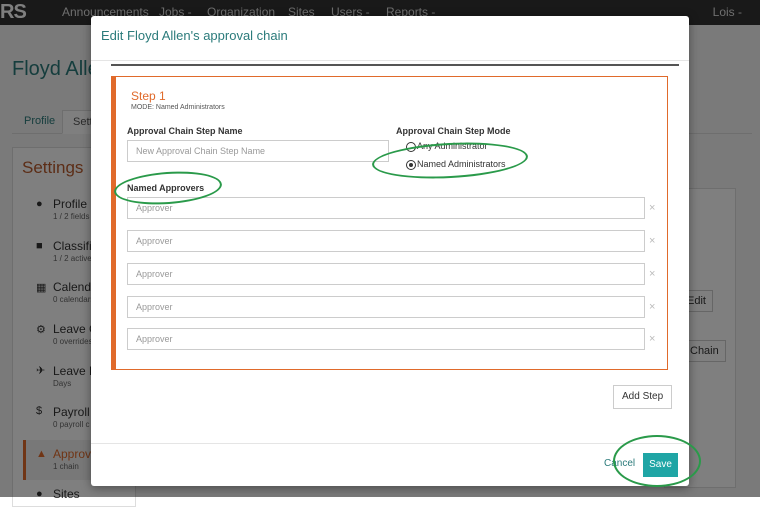 This screenshot has height=507, width=760. I want to click on modal-footer-divider, so click(390, 443).